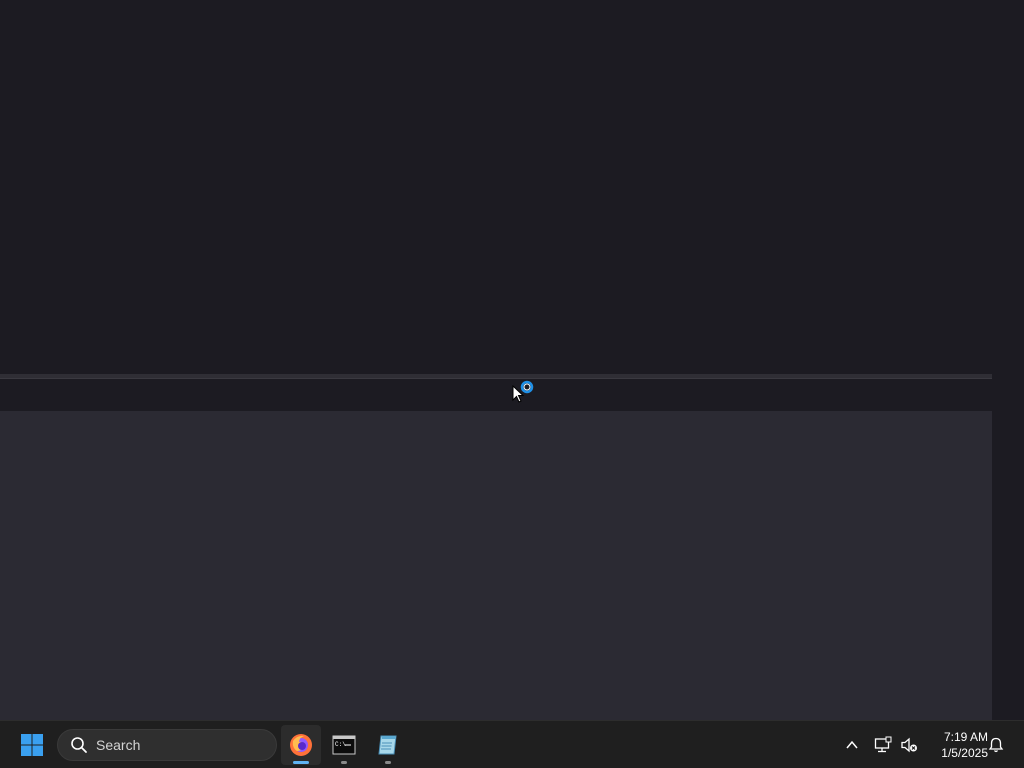 The image size is (1024, 768). I want to click on notifications-button, so click(996, 745).